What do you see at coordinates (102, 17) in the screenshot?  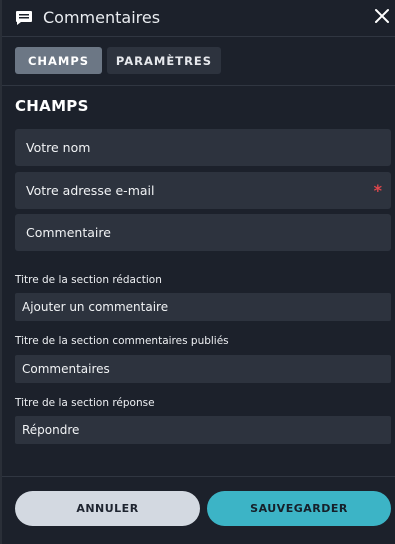 I see `panel-title: Commentaires` at bounding box center [102, 17].